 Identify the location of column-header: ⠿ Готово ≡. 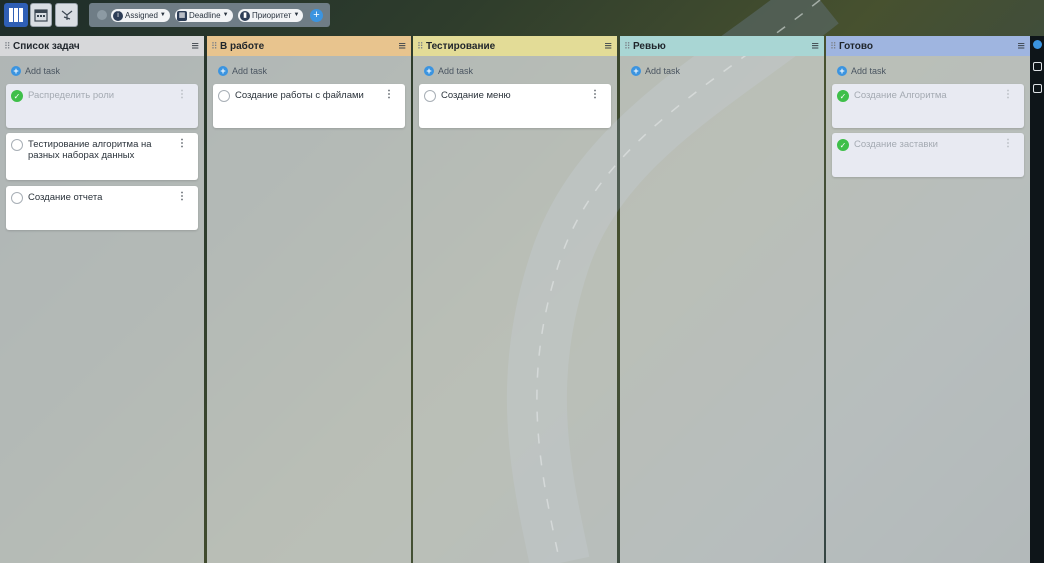
(928, 46).